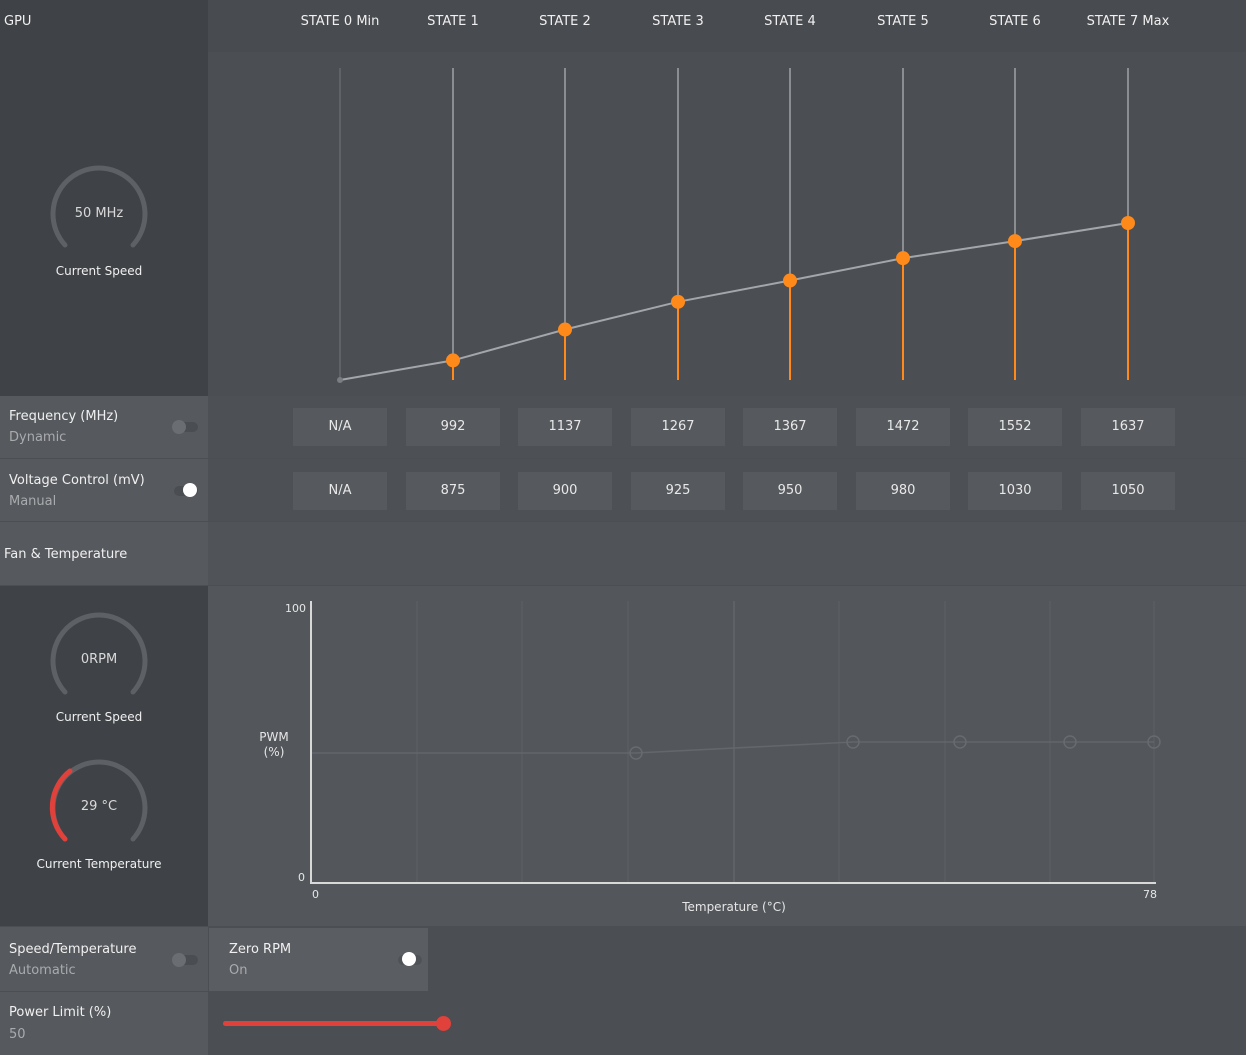  Describe the element at coordinates (274, 744) in the screenshot. I see `fan-chart-ylabel: PWM (%)` at that location.